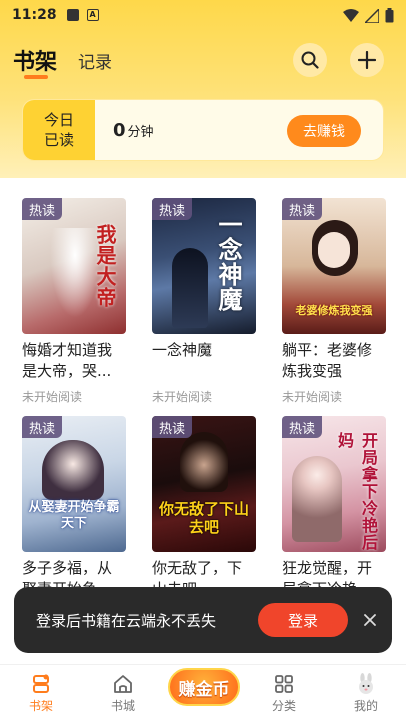  Describe the element at coordinates (334, 266) in the screenshot. I see `book-cover: 老婆修炼我变强 热读` at that location.